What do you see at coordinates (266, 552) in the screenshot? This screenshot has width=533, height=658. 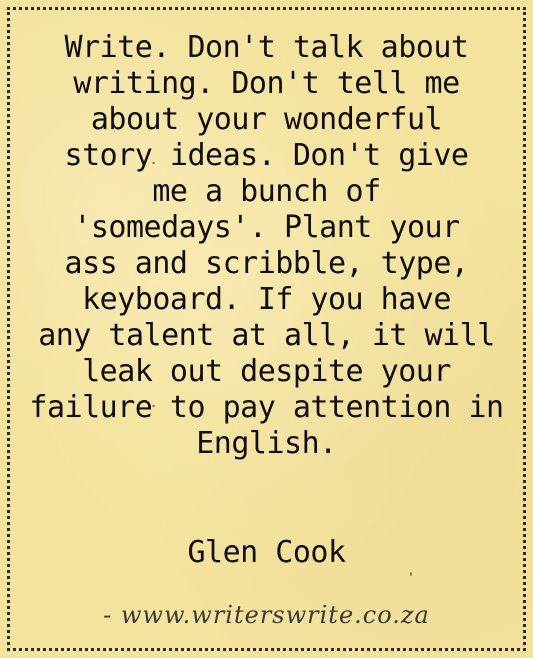 I see `author-name: Glen Cook` at bounding box center [266, 552].